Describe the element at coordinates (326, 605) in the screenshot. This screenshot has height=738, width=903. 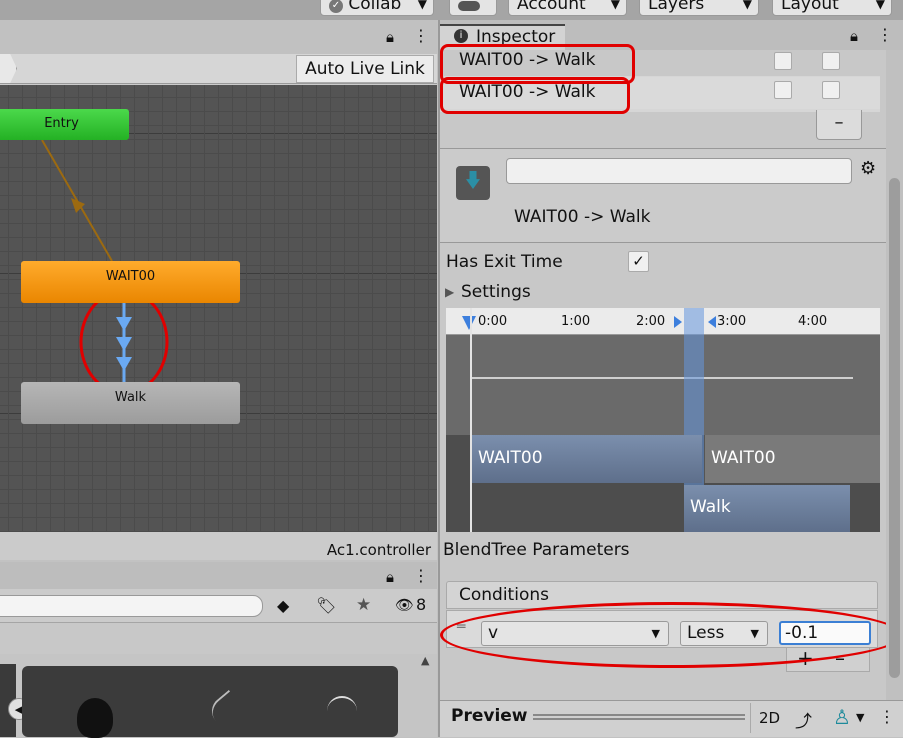
I see `filter-by-label-icon: 🏷︎` at that location.